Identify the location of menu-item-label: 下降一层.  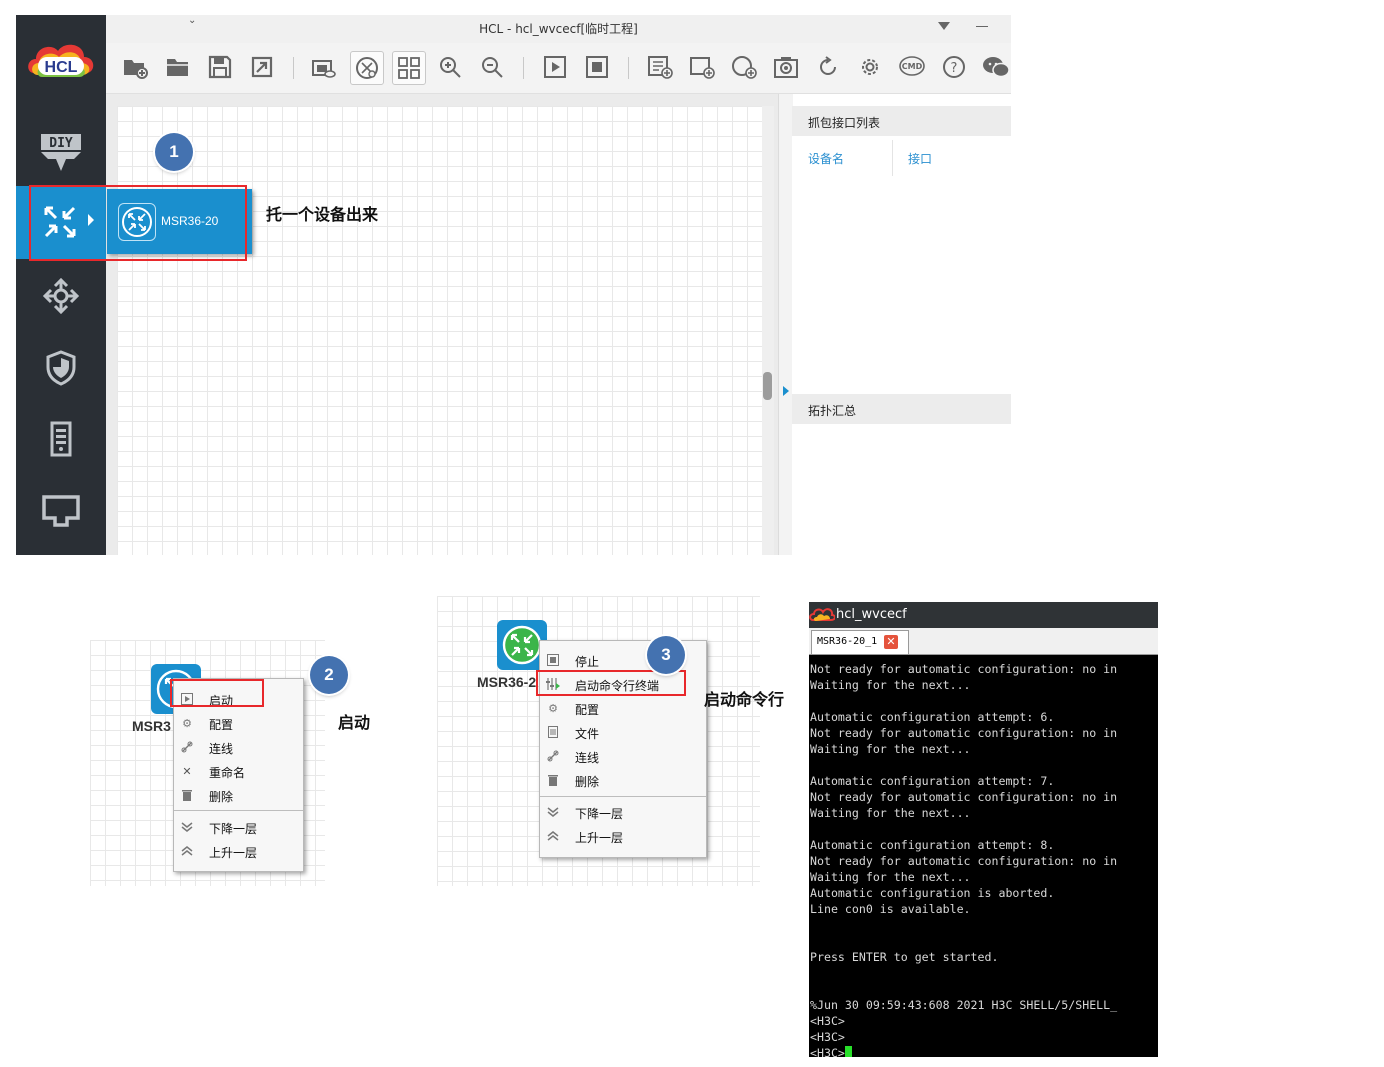
(233, 829).